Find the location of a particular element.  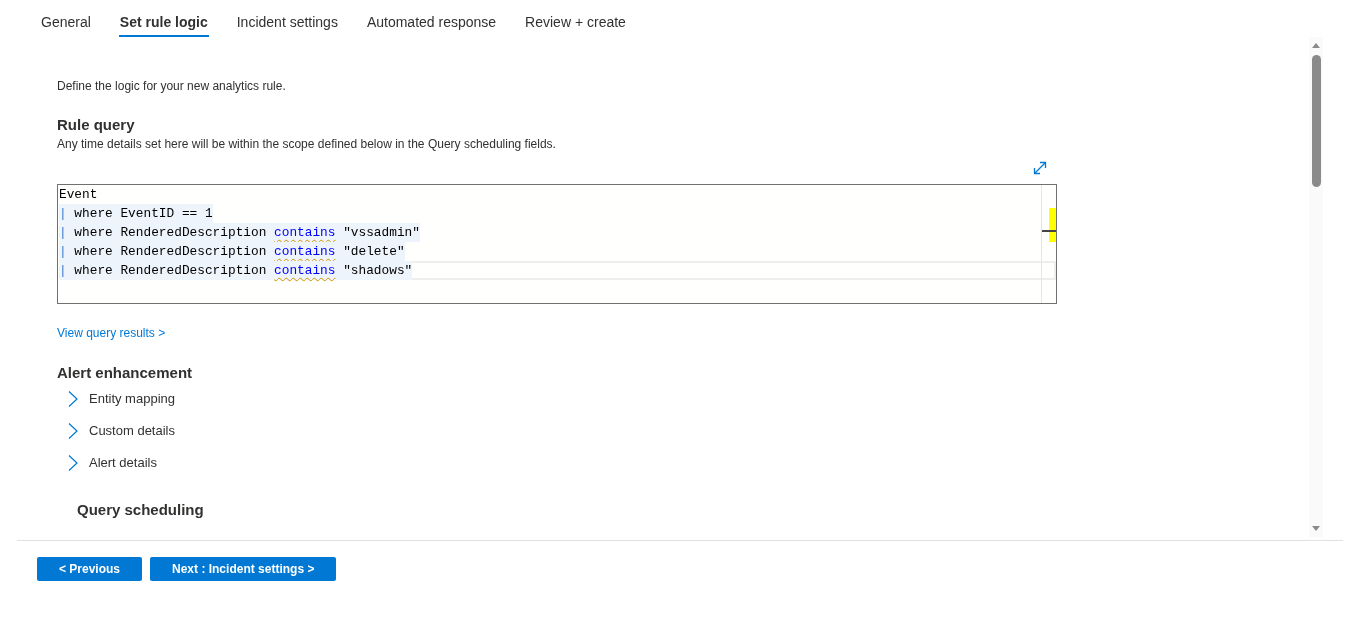

tab: Review + create is located at coordinates (575, 18).